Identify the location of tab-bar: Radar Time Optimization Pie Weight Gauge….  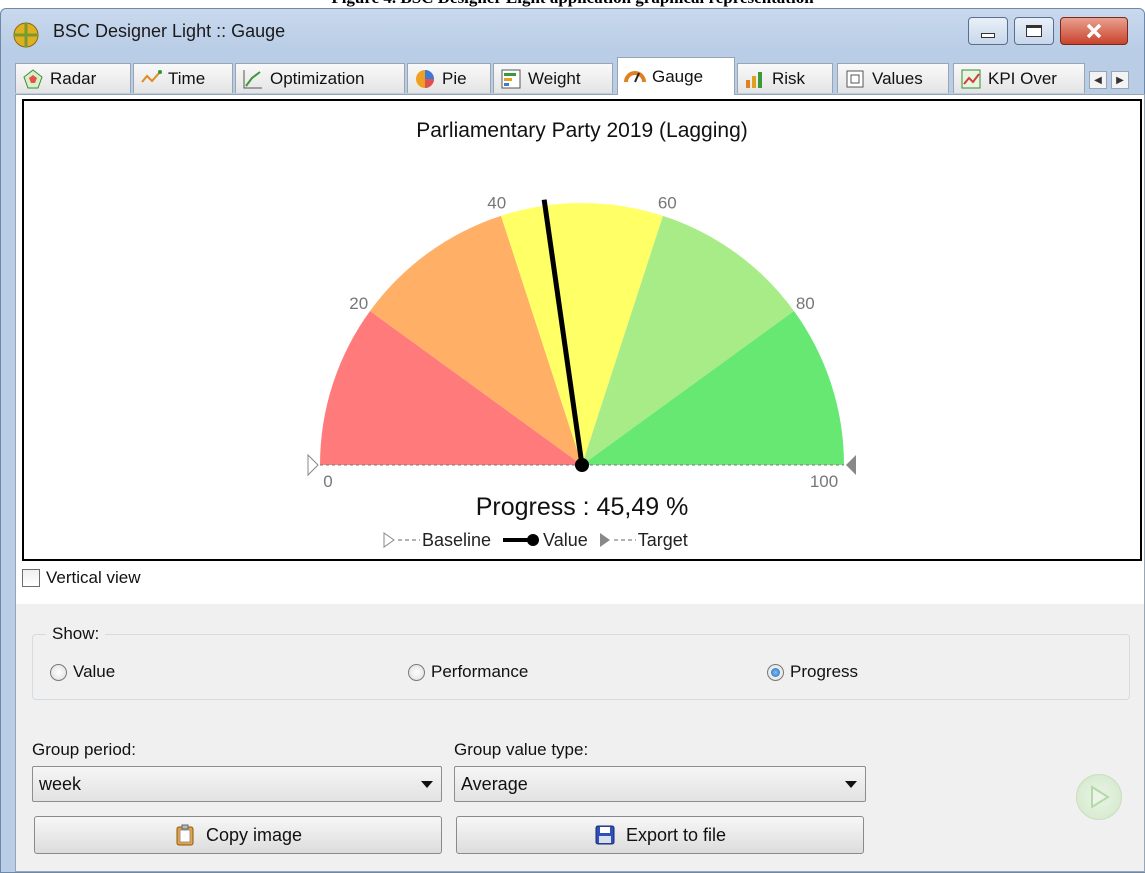
(579, 76).